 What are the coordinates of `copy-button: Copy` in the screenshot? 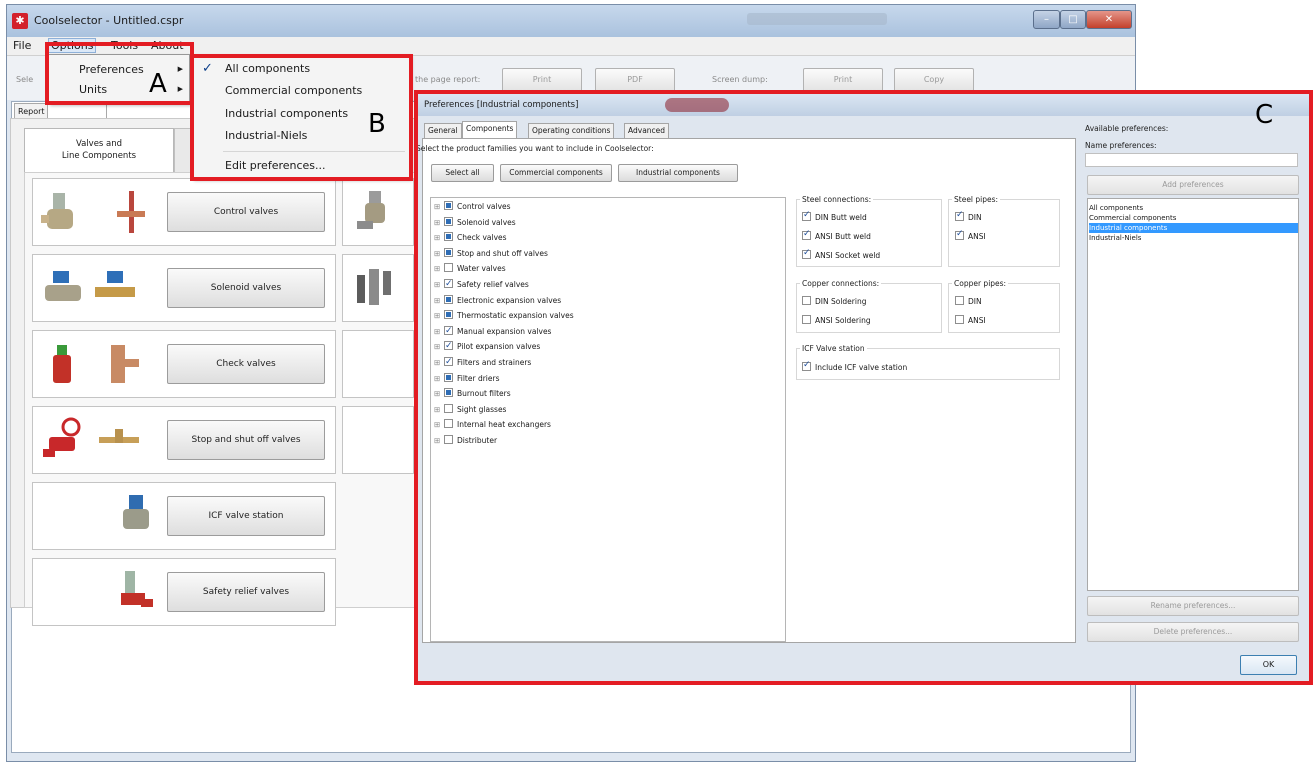 It's located at (934, 80).